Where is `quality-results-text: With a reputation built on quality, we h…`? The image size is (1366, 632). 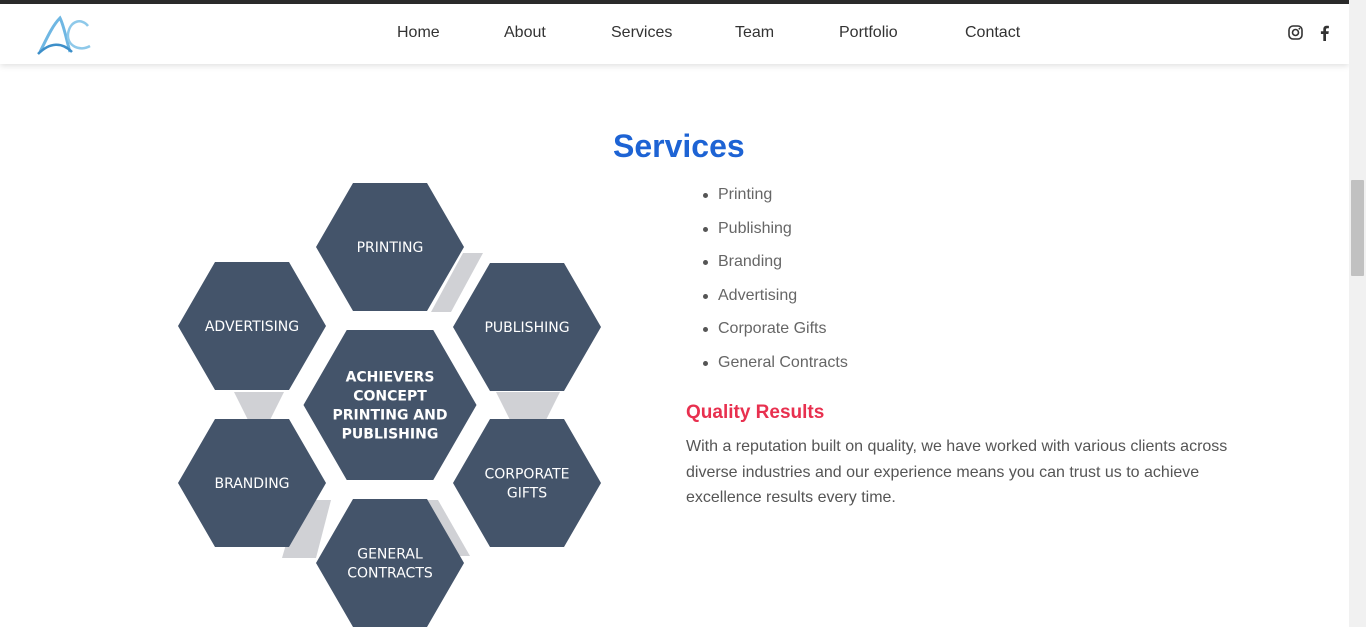
quality-results-text: With a reputation built on quality, we h… is located at coordinates (957, 472).